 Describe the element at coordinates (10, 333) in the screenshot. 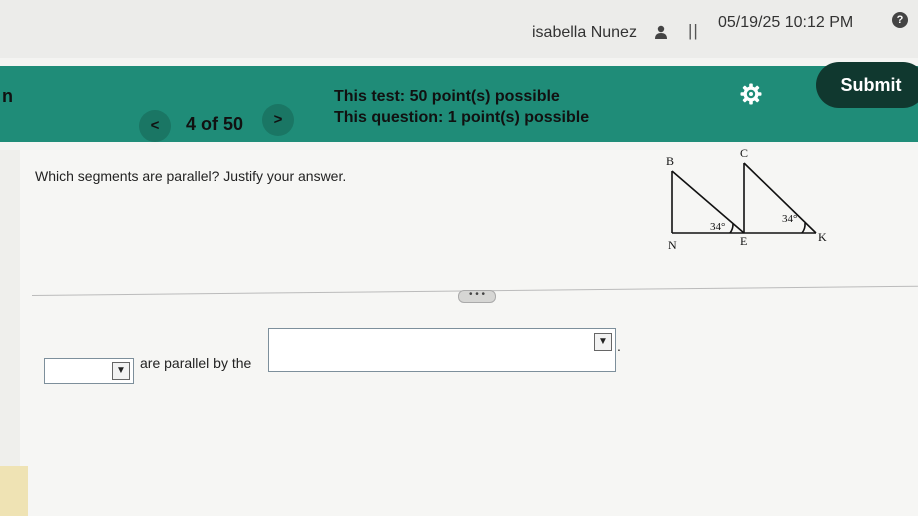

I see `left-panel-edge` at that location.